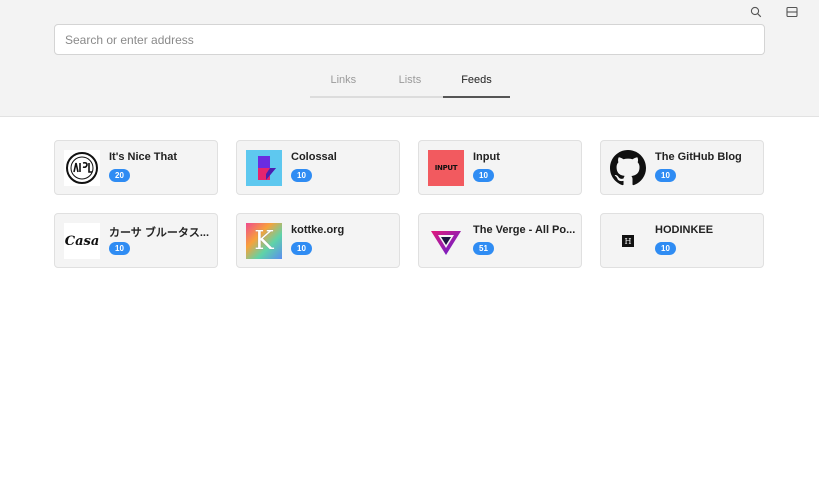 The height and width of the screenshot is (485, 819). Describe the element at coordinates (682, 240) in the screenshot. I see `feed-card-hodinkee: H HODINKEE 10` at that location.